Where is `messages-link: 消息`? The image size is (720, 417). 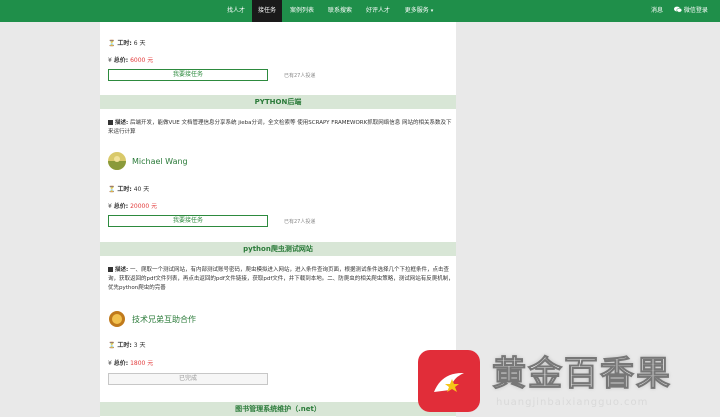 messages-link: 消息 is located at coordinates (657, 11).